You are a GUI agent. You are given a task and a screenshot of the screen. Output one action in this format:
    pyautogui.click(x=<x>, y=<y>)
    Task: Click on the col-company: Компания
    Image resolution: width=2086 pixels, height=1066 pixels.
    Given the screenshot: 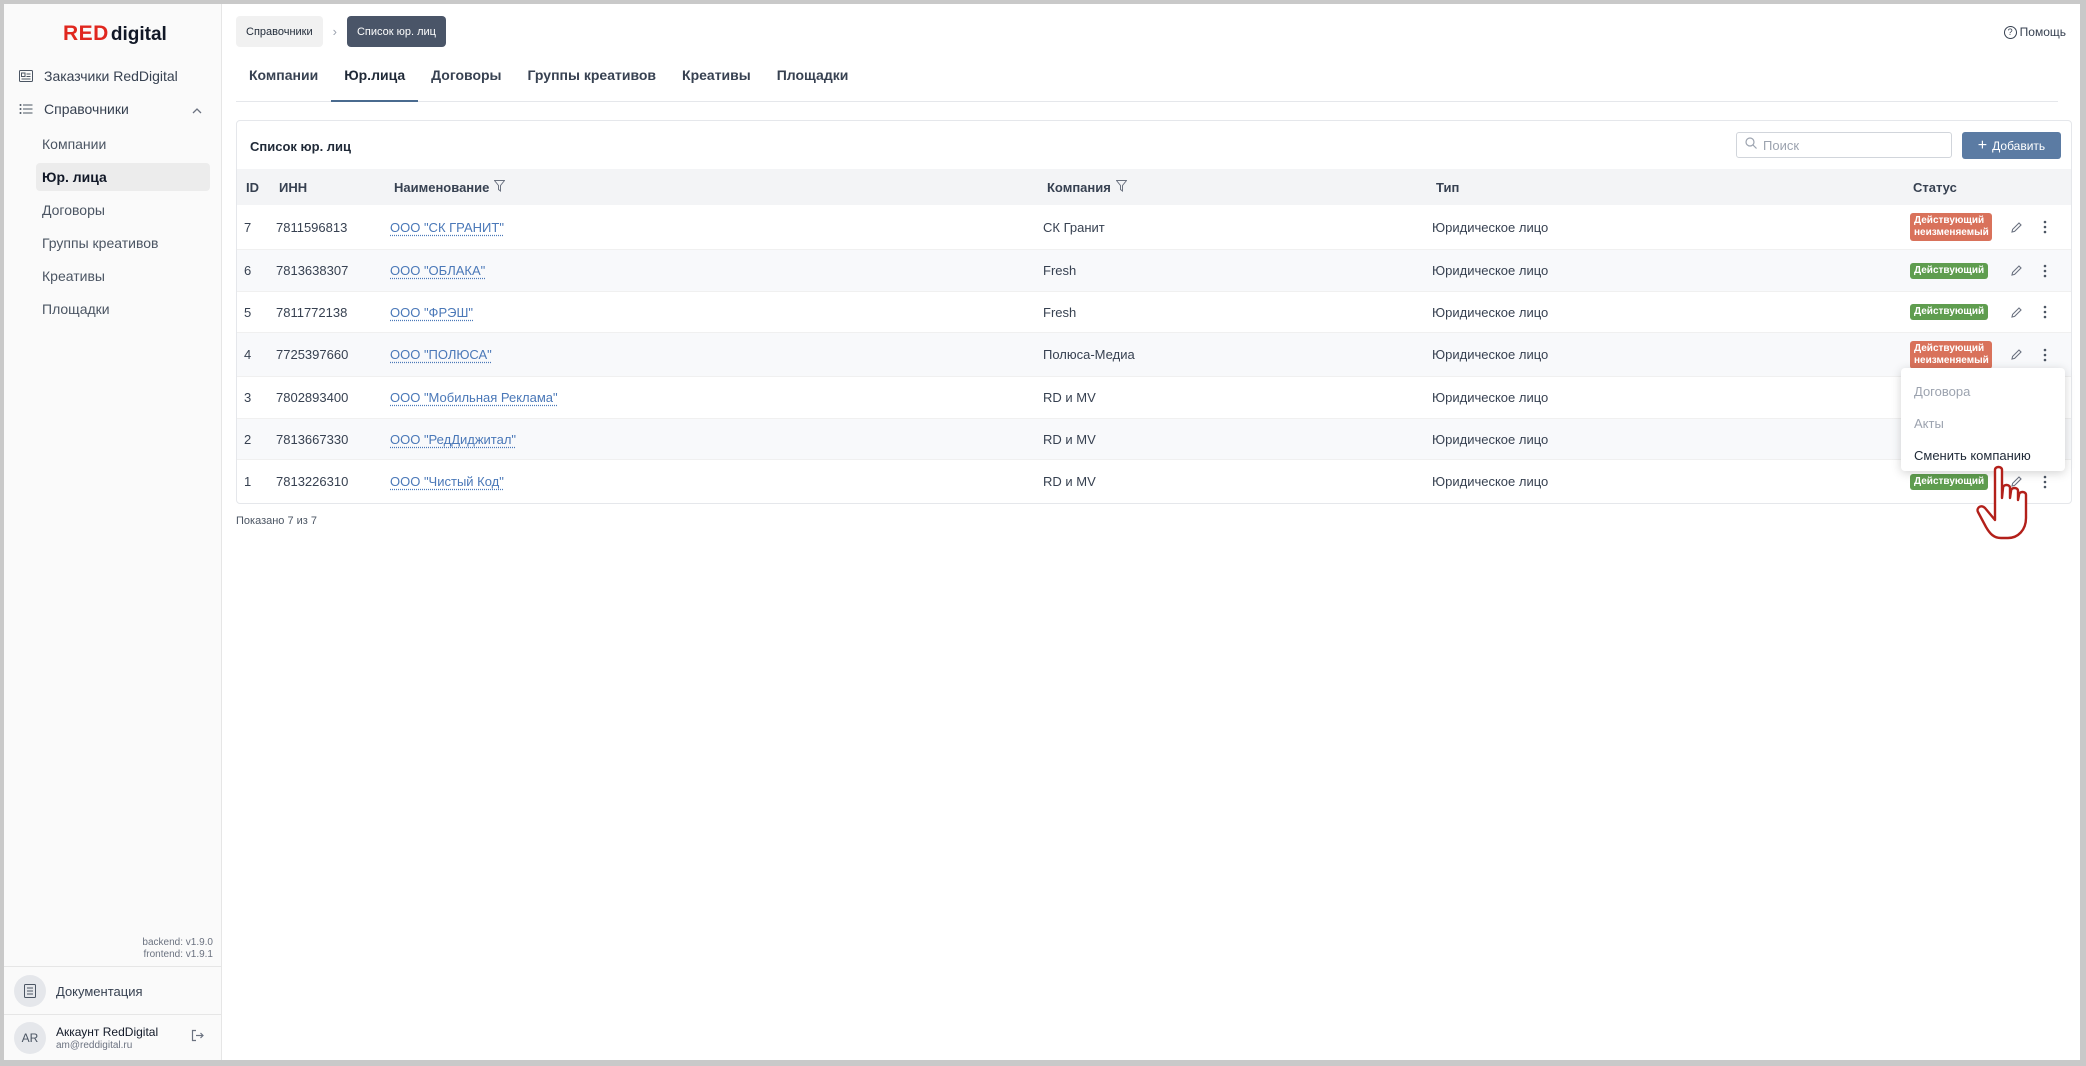 What is the action you would take?
    pyautogui.click(x=1087, y=187)
    